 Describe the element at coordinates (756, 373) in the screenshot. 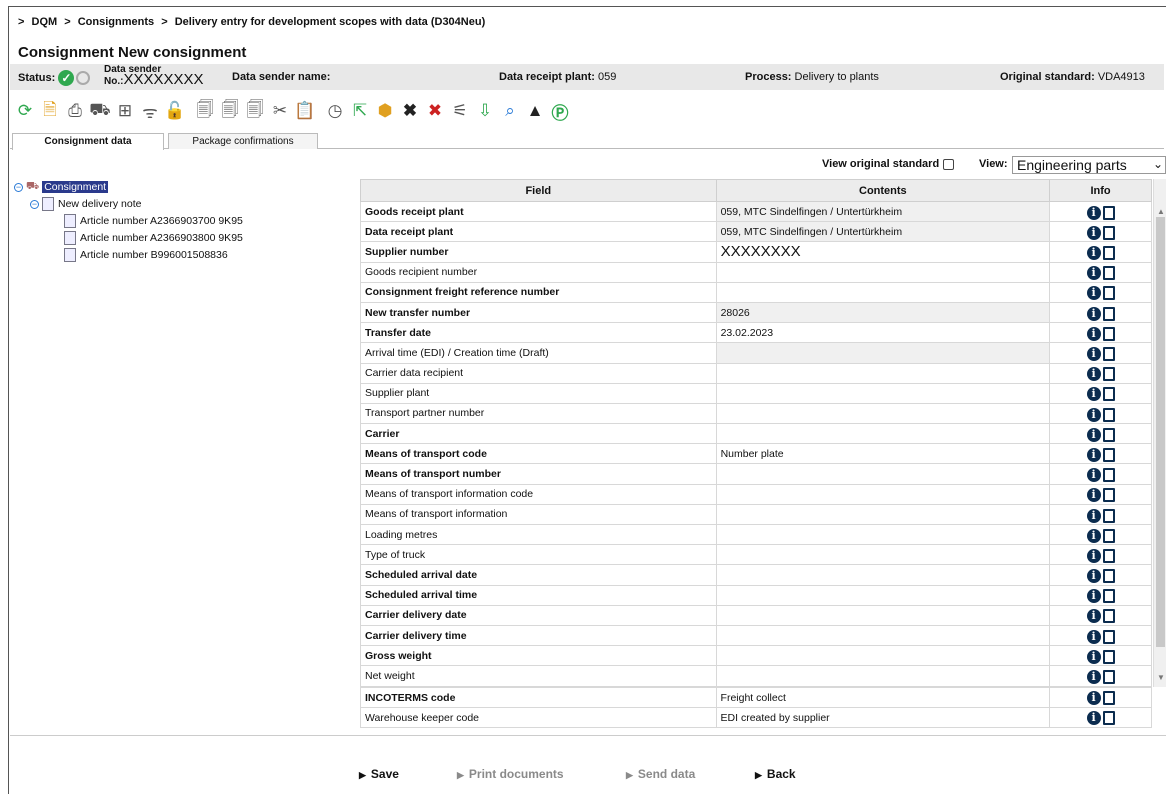

I see `table-row: Carrier data recipient i` at that location.